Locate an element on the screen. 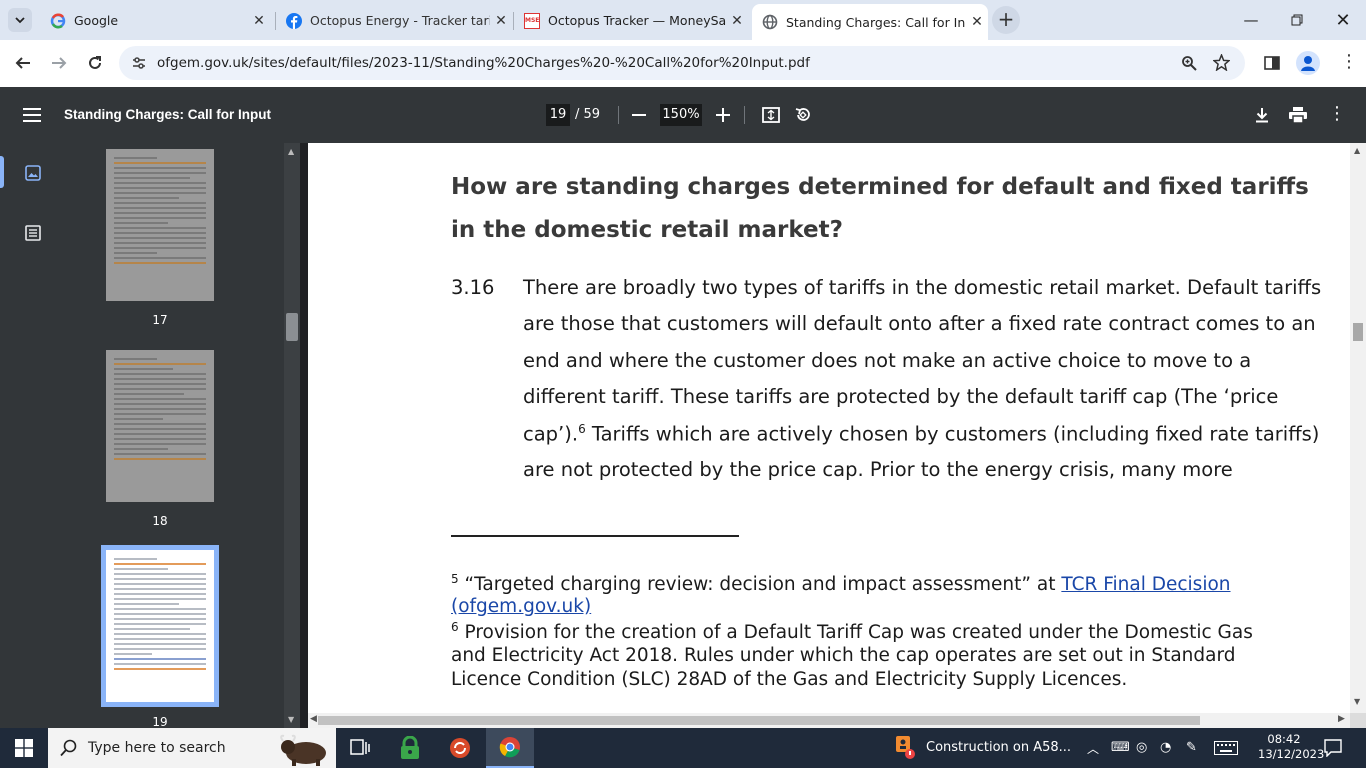 Image resolution: width=1366 pixels, height=768 pixels. tab-search-button is located at coordinates (20, 20).